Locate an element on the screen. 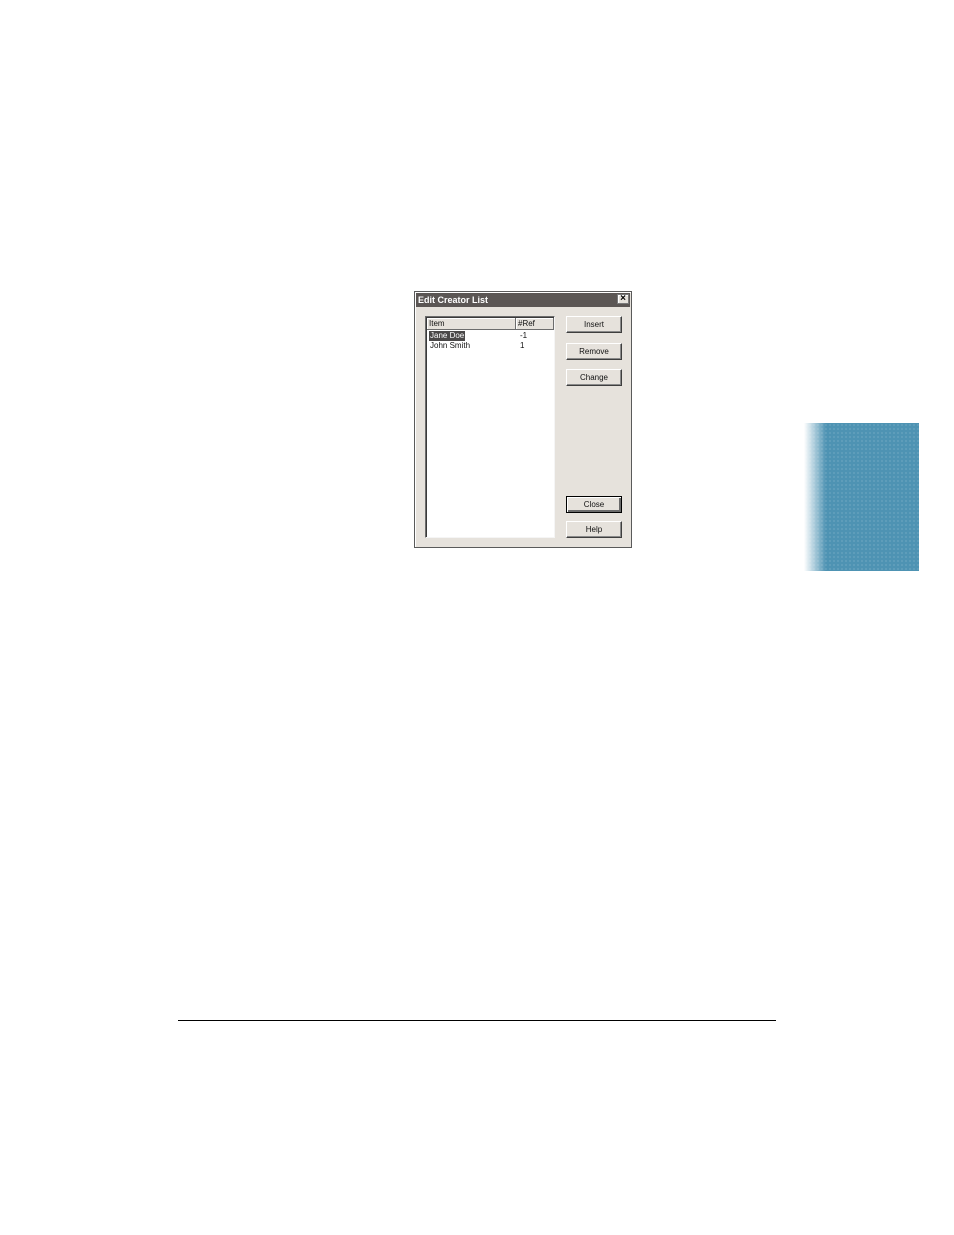  side-tab-fade is located at coordinates (815, 497).